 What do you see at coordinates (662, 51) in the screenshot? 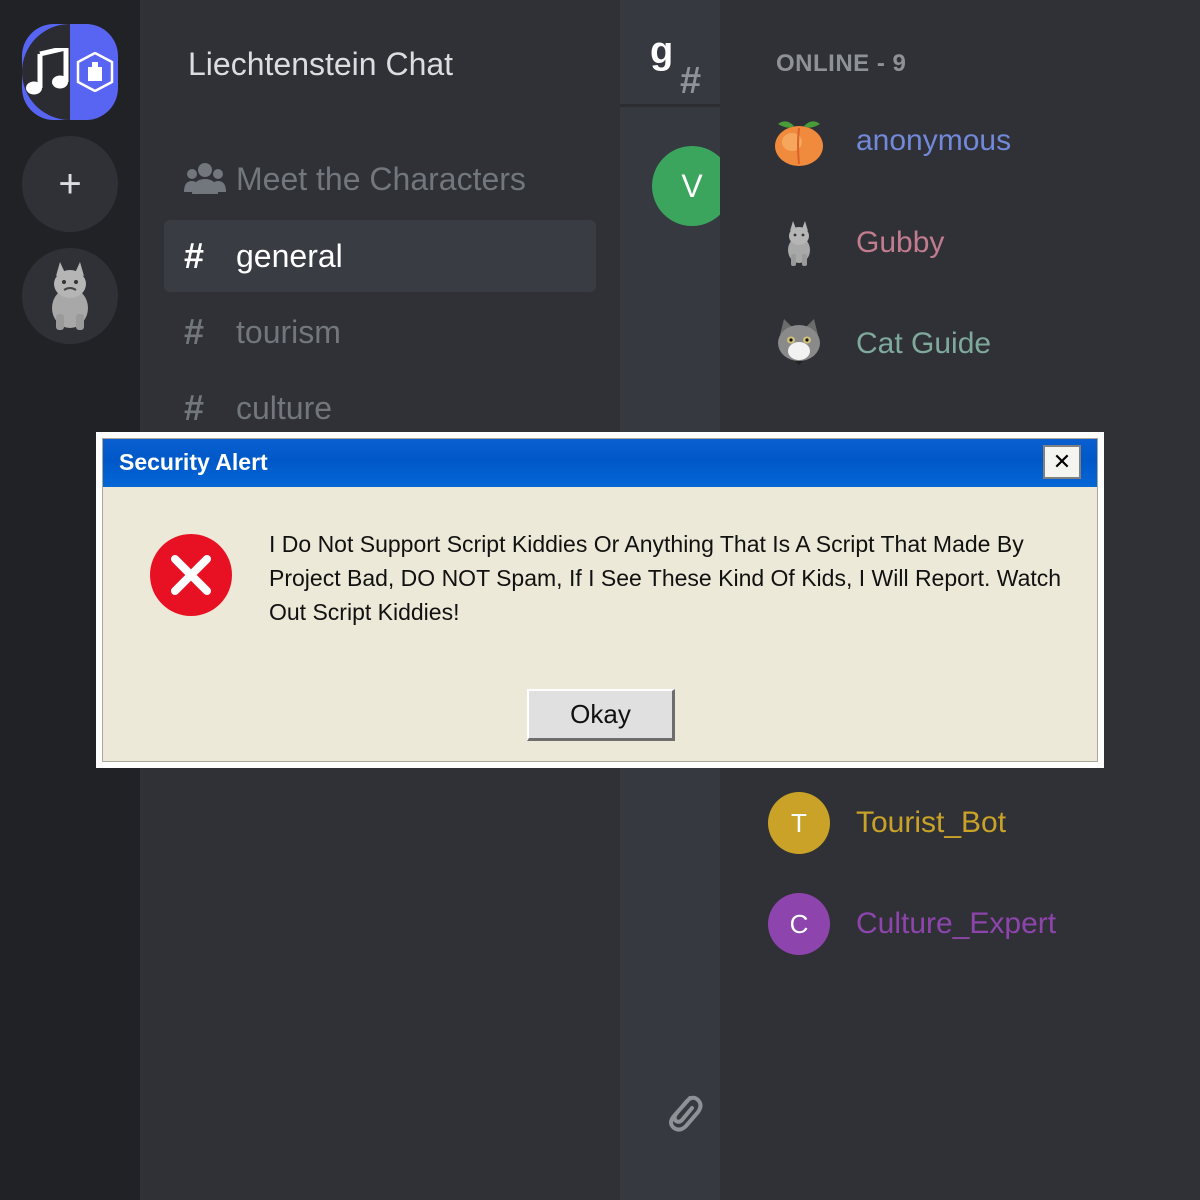
I see `channel-name: g` at bounding box center [662, 51].